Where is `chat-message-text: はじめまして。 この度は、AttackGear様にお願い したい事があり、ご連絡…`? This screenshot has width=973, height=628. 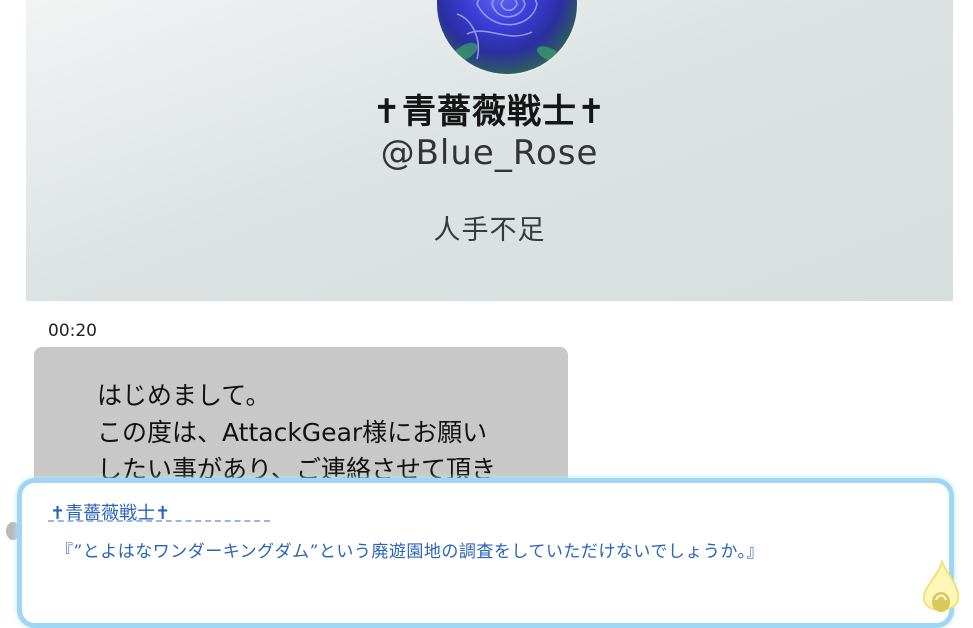 chat-message-text: はじめまして。 この度は、AttackGear様にお願い したい事があり、ご連絡… is located at coordinates (297, 432).